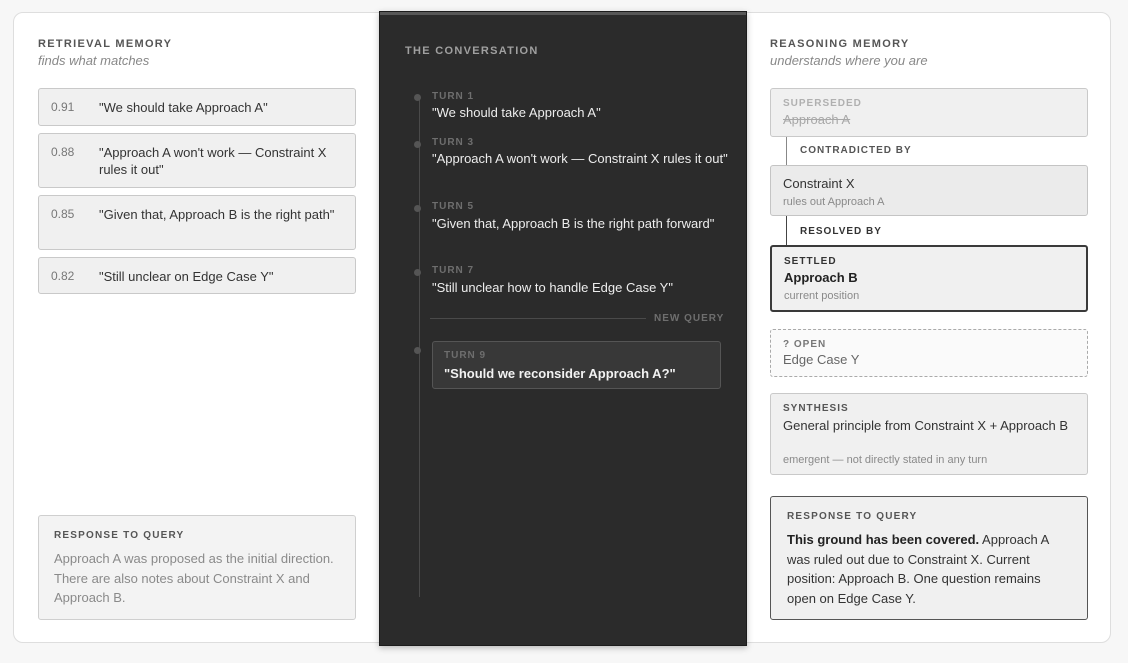 This screenshot has height=663, width=1128. I want to click on node-subtitle: rules out Approach A, so click(834, 202).